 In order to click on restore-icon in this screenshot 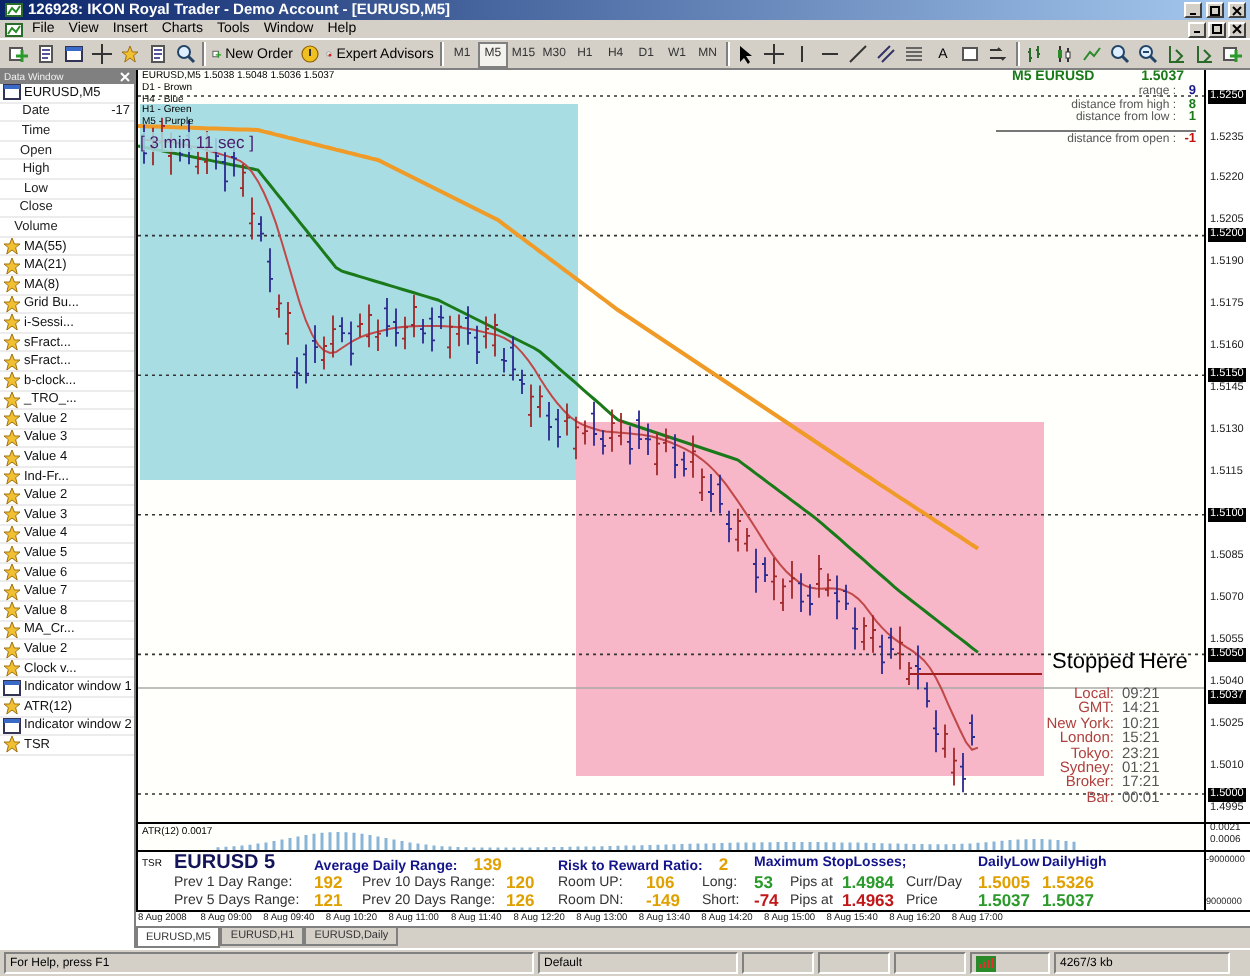, I will do `click(1217, 29)`.